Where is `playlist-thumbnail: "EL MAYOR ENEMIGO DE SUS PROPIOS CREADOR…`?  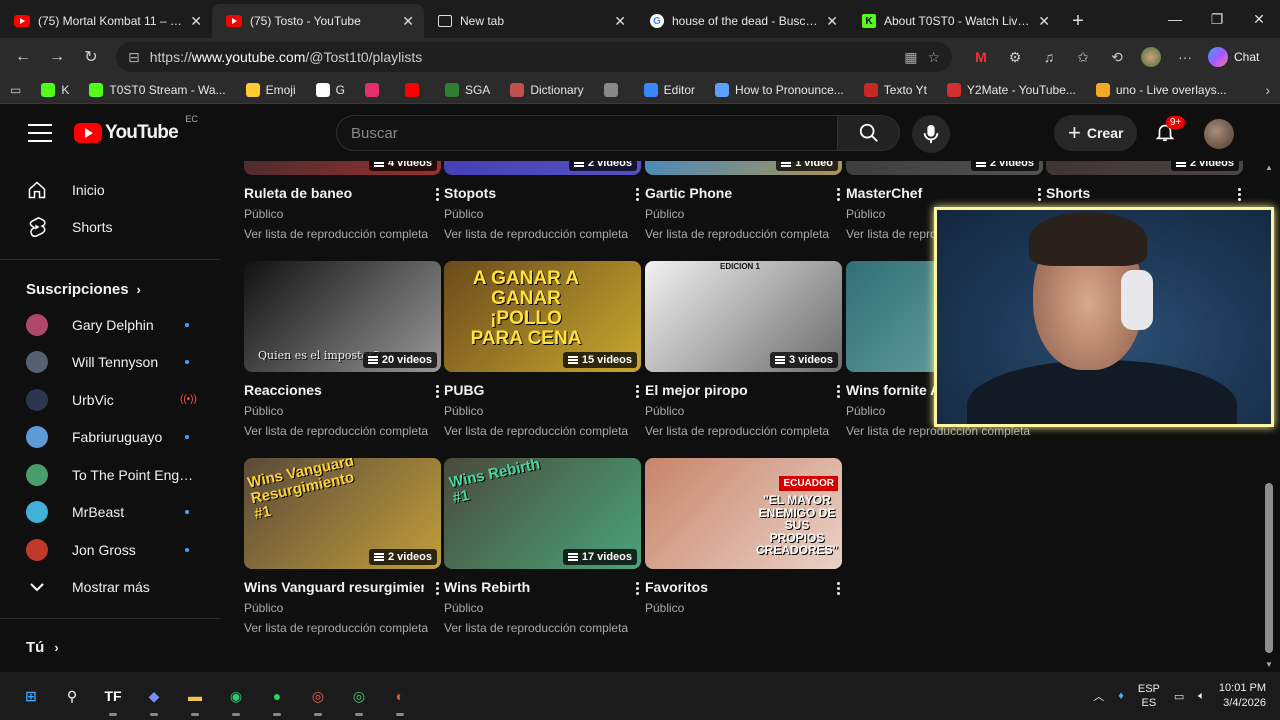 playlist-thumbnail: "EL MAYOR ENEMIGO DE SUS PROPIOS CREADOR… is located at coordinates (743, 513).